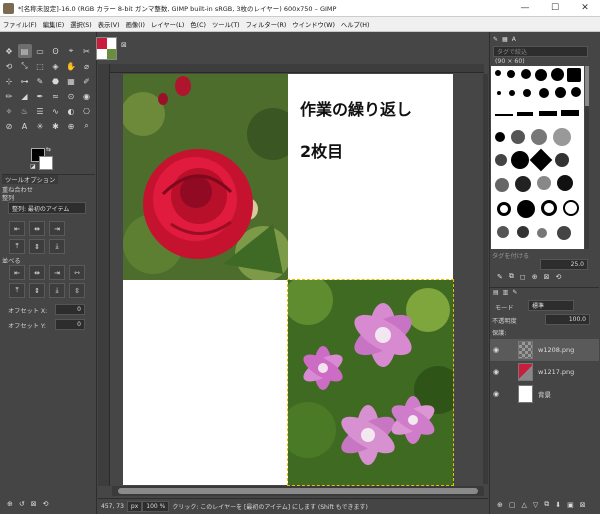 The height and width of the screenshot is (514, 600). I want to click on layer-mode-dropdown: 標準, so click(551, 305).